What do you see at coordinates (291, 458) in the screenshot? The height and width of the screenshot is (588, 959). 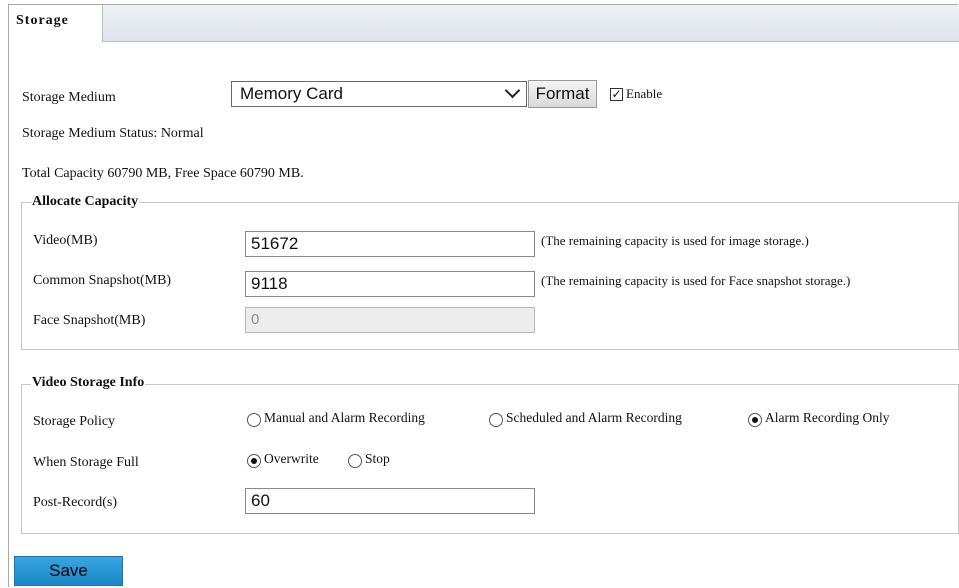 I see `radio-overwrite-label: Overwrite` at bounding box center [291, 458].